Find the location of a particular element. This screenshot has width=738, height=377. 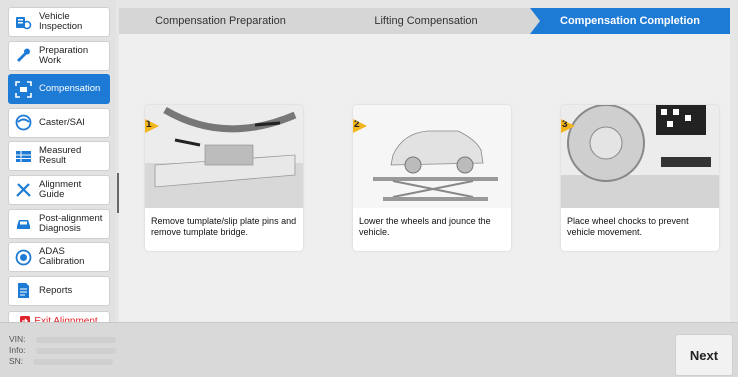

sidebar-item-label: Reports is located at coordinates (56, 290).